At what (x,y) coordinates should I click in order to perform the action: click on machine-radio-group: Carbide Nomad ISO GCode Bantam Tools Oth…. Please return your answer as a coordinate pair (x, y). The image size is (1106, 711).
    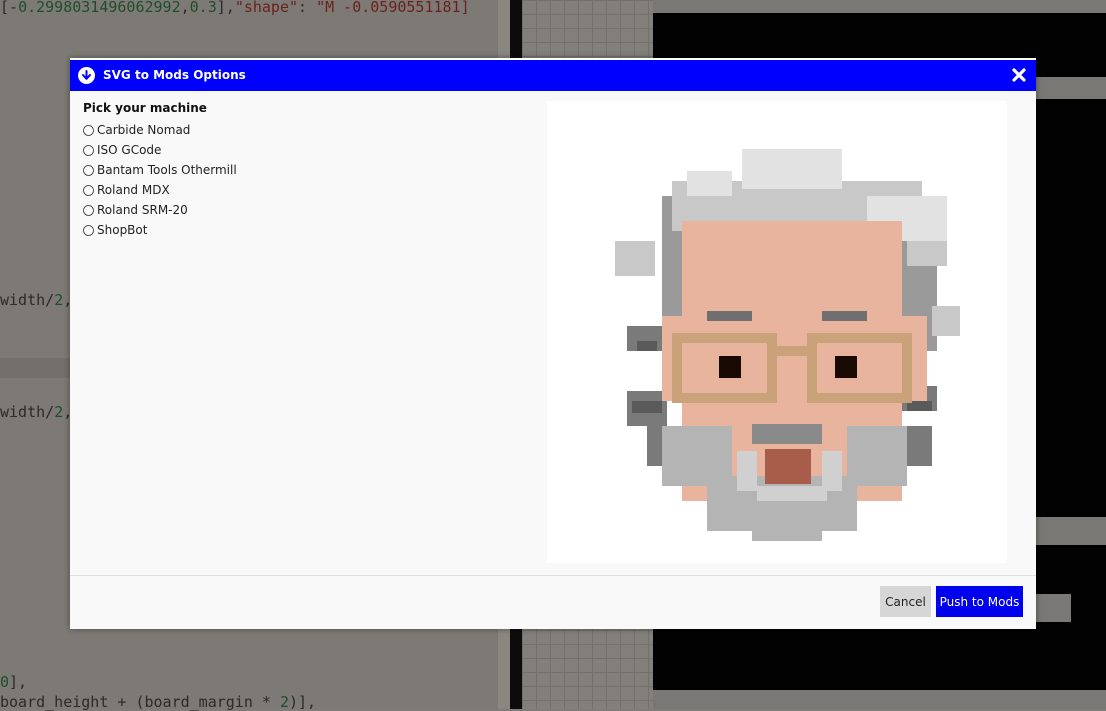
    Looking at the image, I should click on (160, 180).